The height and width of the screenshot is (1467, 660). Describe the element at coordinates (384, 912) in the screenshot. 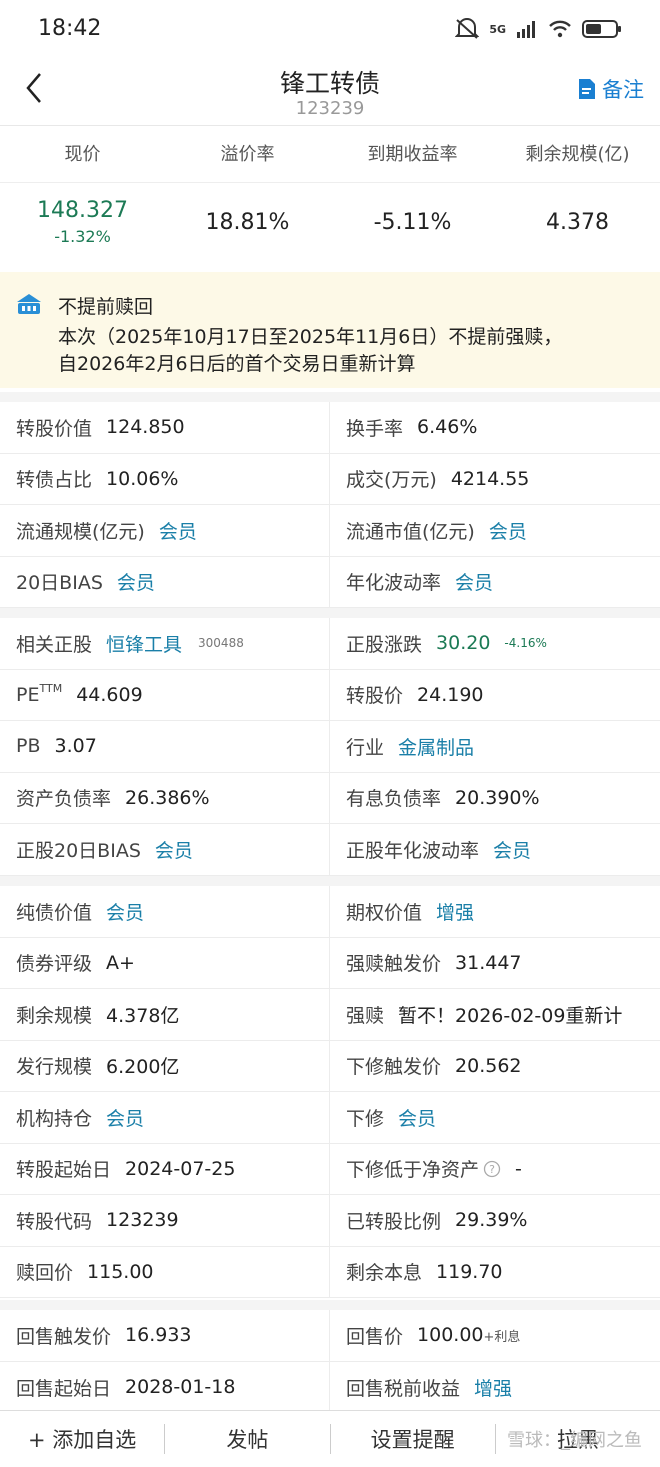

I see `cell-label: 期权价值` at that location.